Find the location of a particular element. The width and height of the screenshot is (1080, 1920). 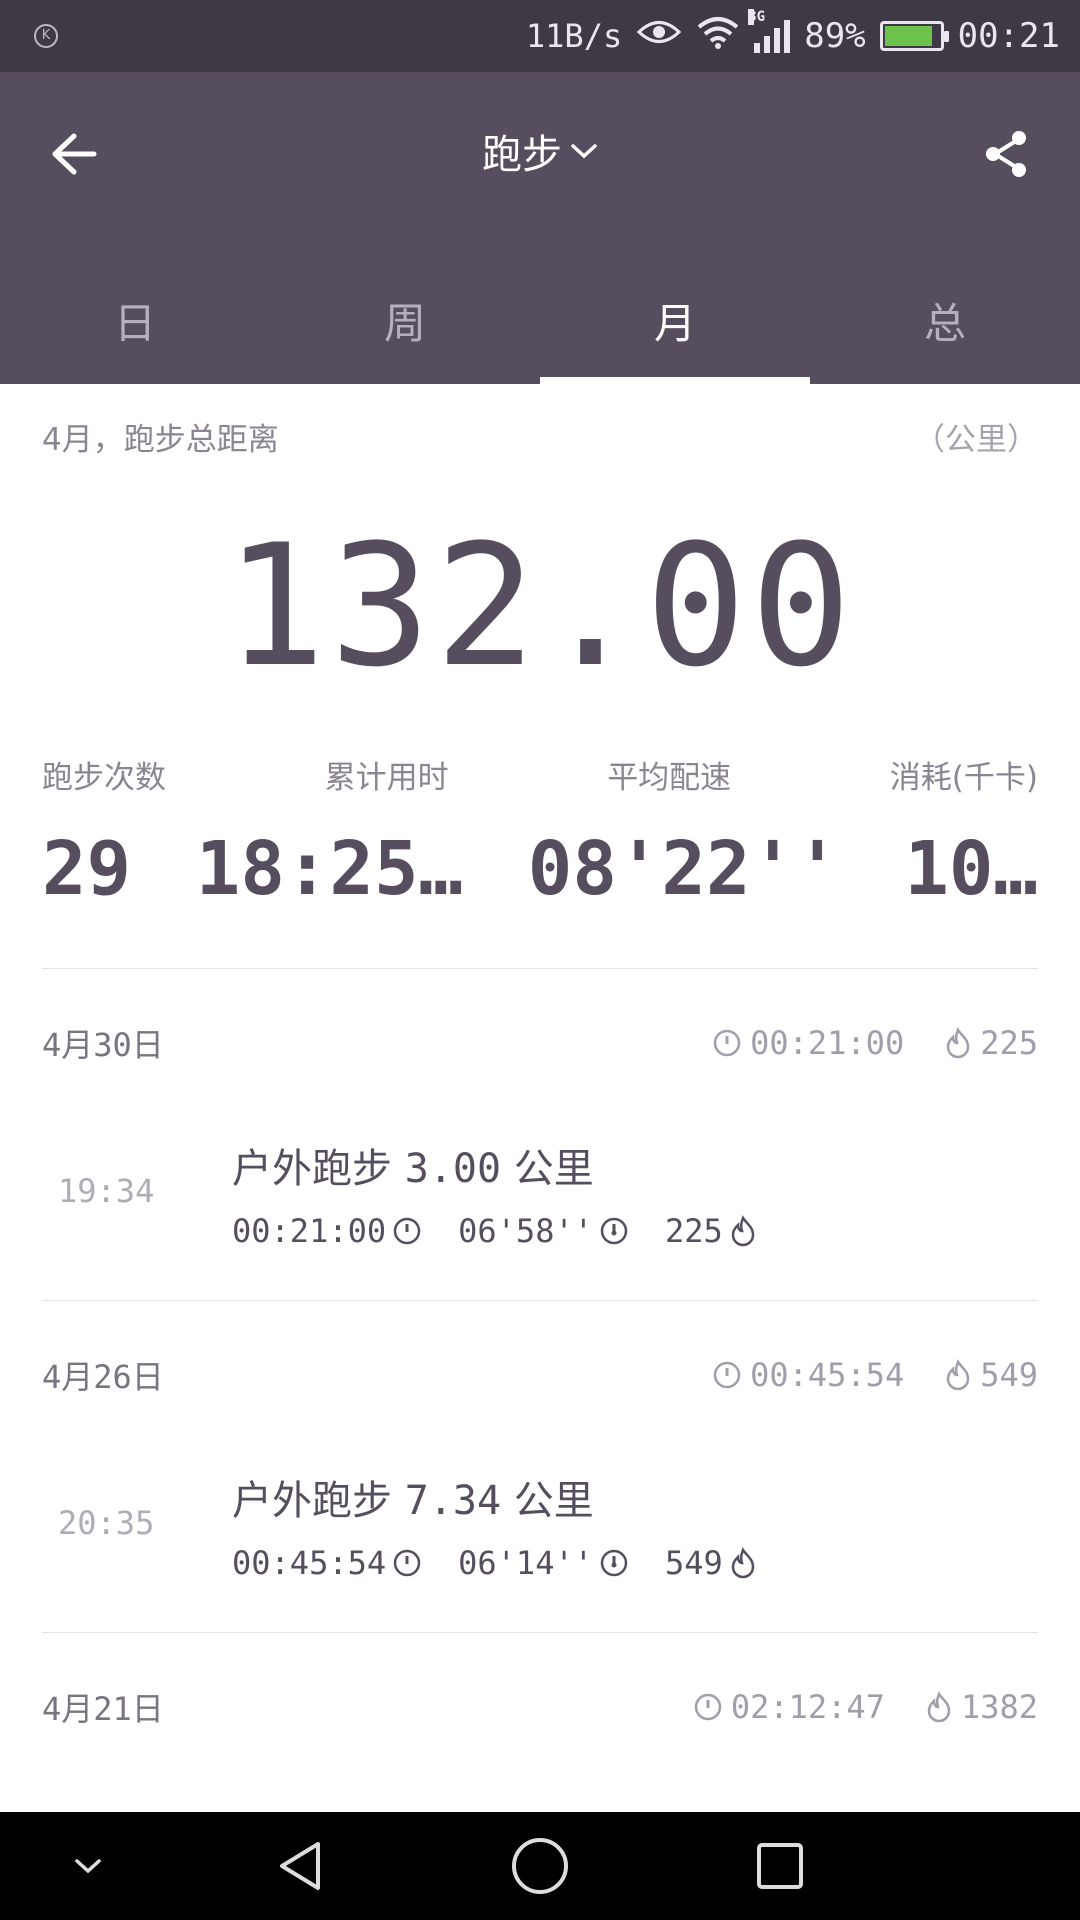

recents-nav-button is located at coordinates (780, 1866).